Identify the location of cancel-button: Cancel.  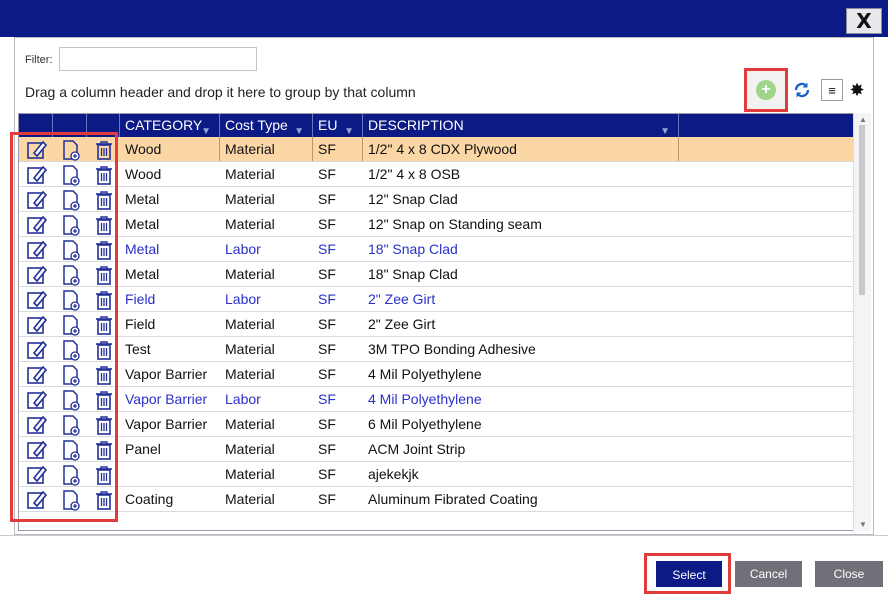
(768, 574).